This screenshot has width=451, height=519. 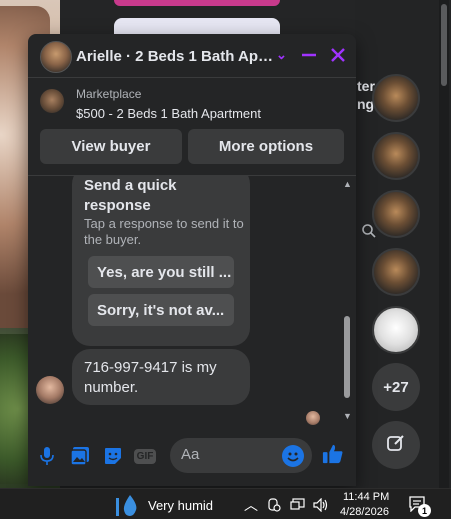 I want to click on image-icon, so click(x=80, y=456).